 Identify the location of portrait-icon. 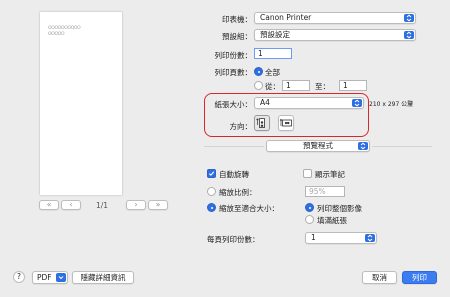
(260, 123).